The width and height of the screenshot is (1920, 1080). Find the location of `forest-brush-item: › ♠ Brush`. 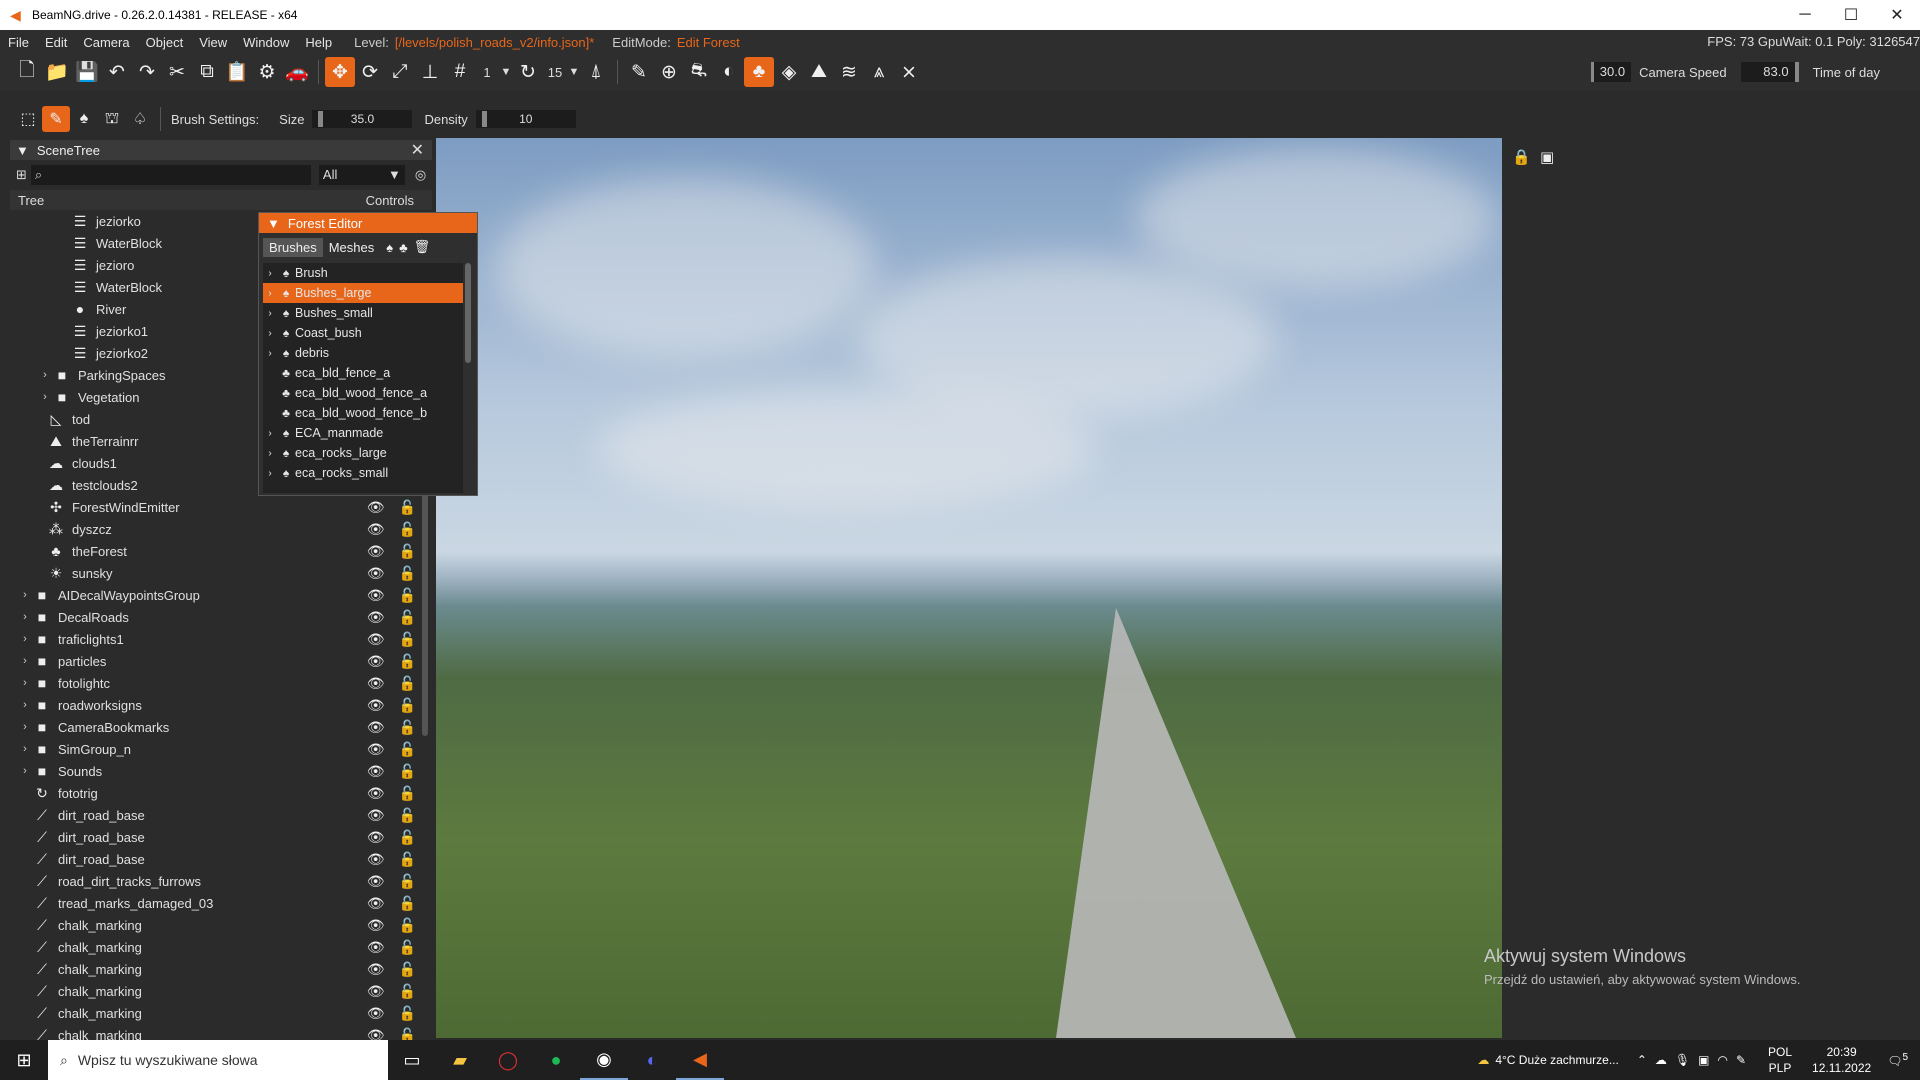

forest-brush-item: › ♠ Brush is located at coordinates (363, 273).